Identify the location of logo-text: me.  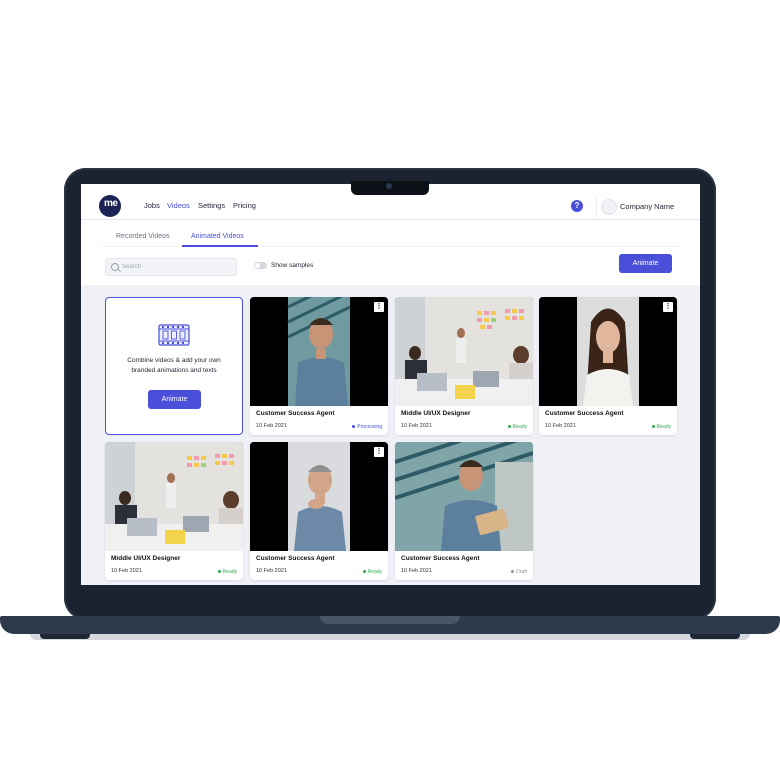
(111, 203).